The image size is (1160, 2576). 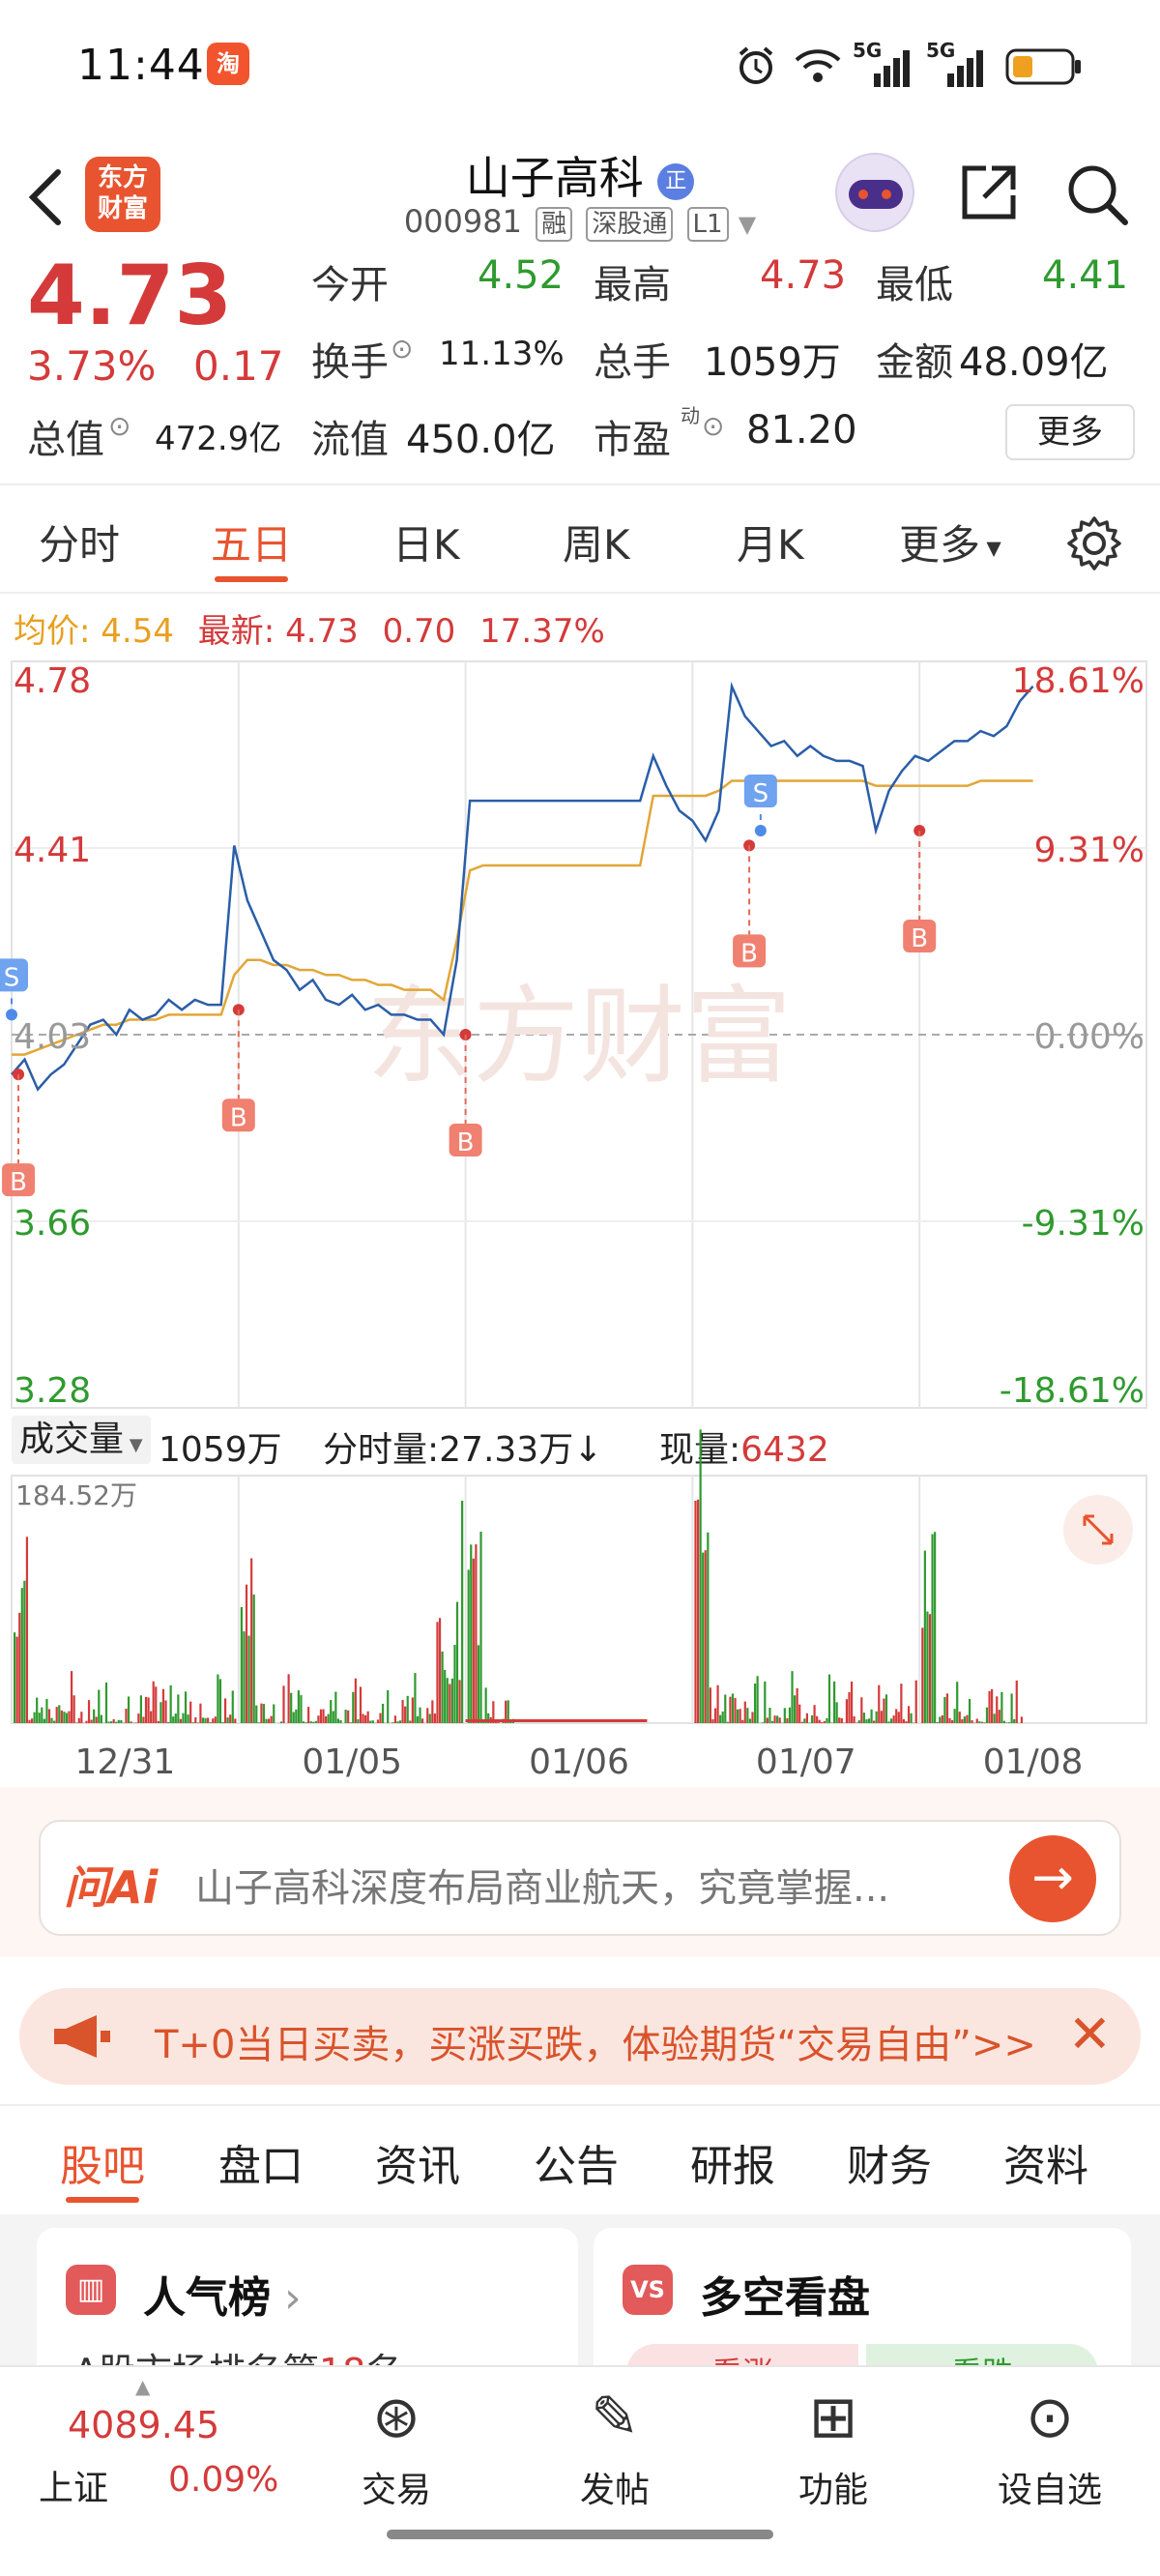 I want to click on gear-icon, so click(x=1094, y=543).